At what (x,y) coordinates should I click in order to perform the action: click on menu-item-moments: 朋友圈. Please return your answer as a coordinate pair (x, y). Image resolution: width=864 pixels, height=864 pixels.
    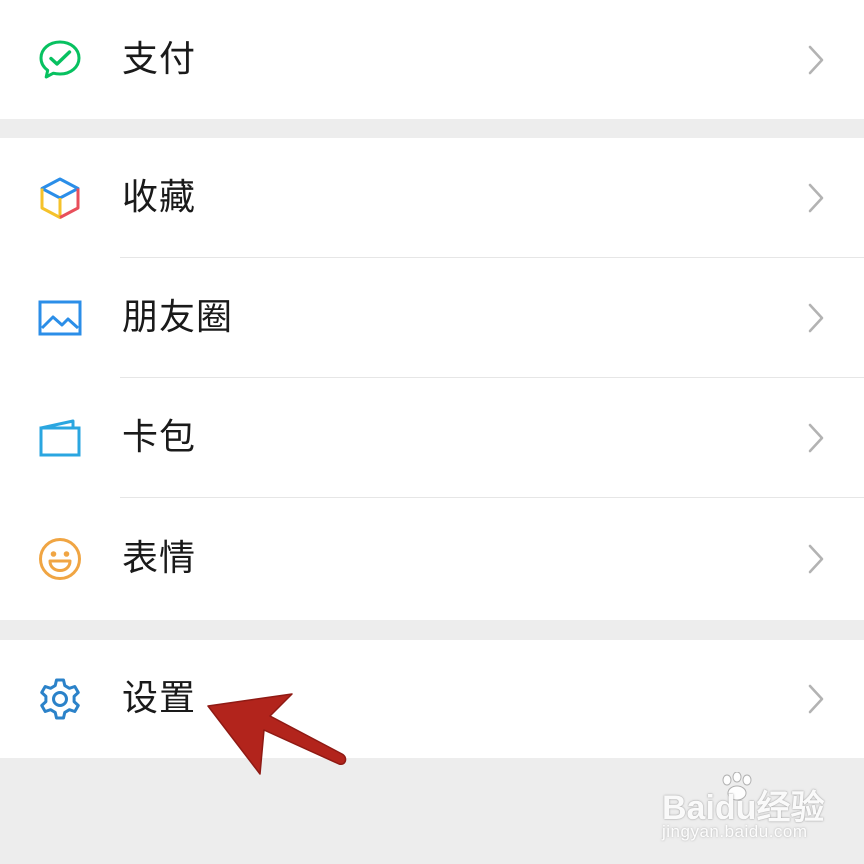
    Looking at the image, I should click on (432, 318).